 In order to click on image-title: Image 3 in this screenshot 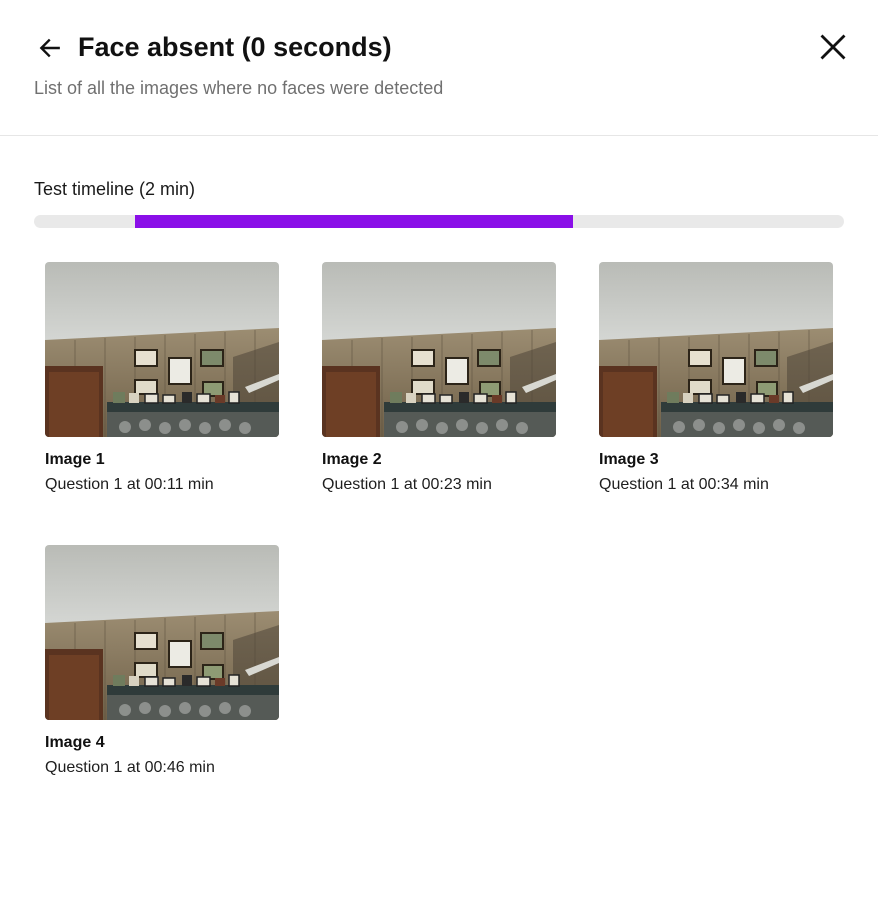, I will do `click(629, 459)`.